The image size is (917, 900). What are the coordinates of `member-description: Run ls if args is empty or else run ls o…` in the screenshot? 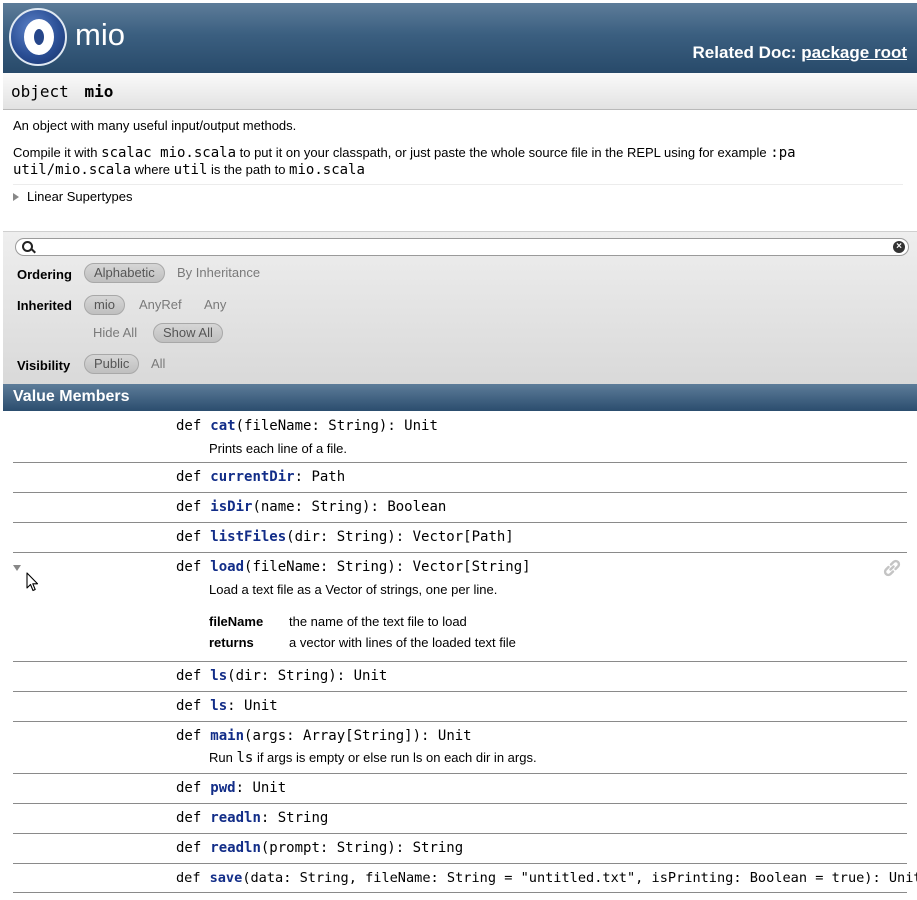 It's located at (373, 758).